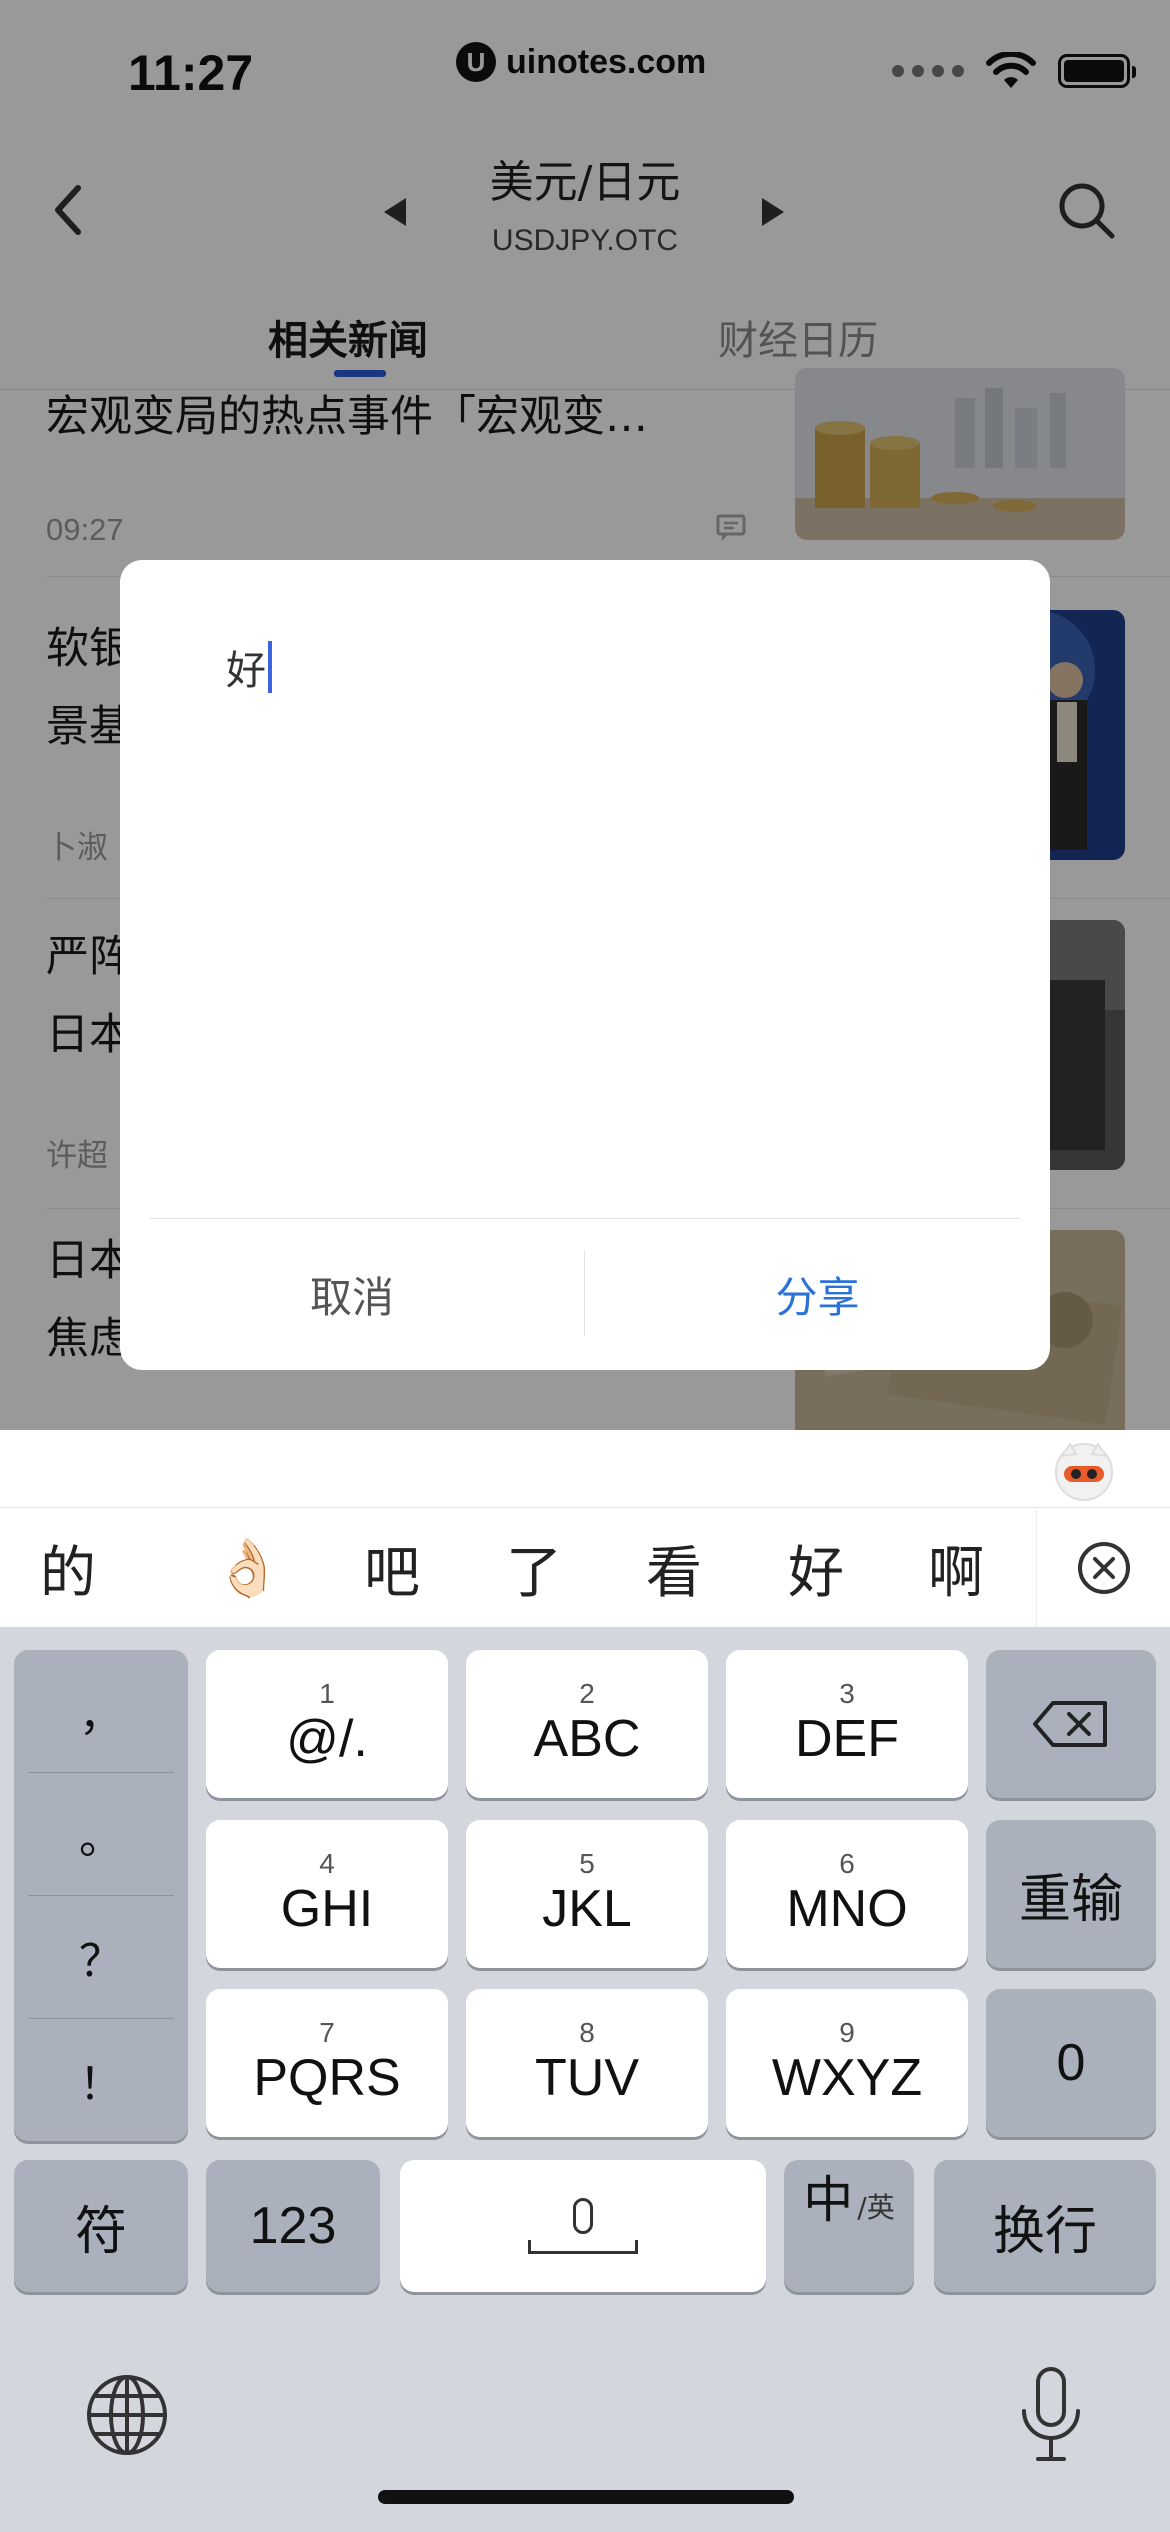 The image size is (1170, 2532). I want to click on cancel-button: 取消, so click(352, 1294).